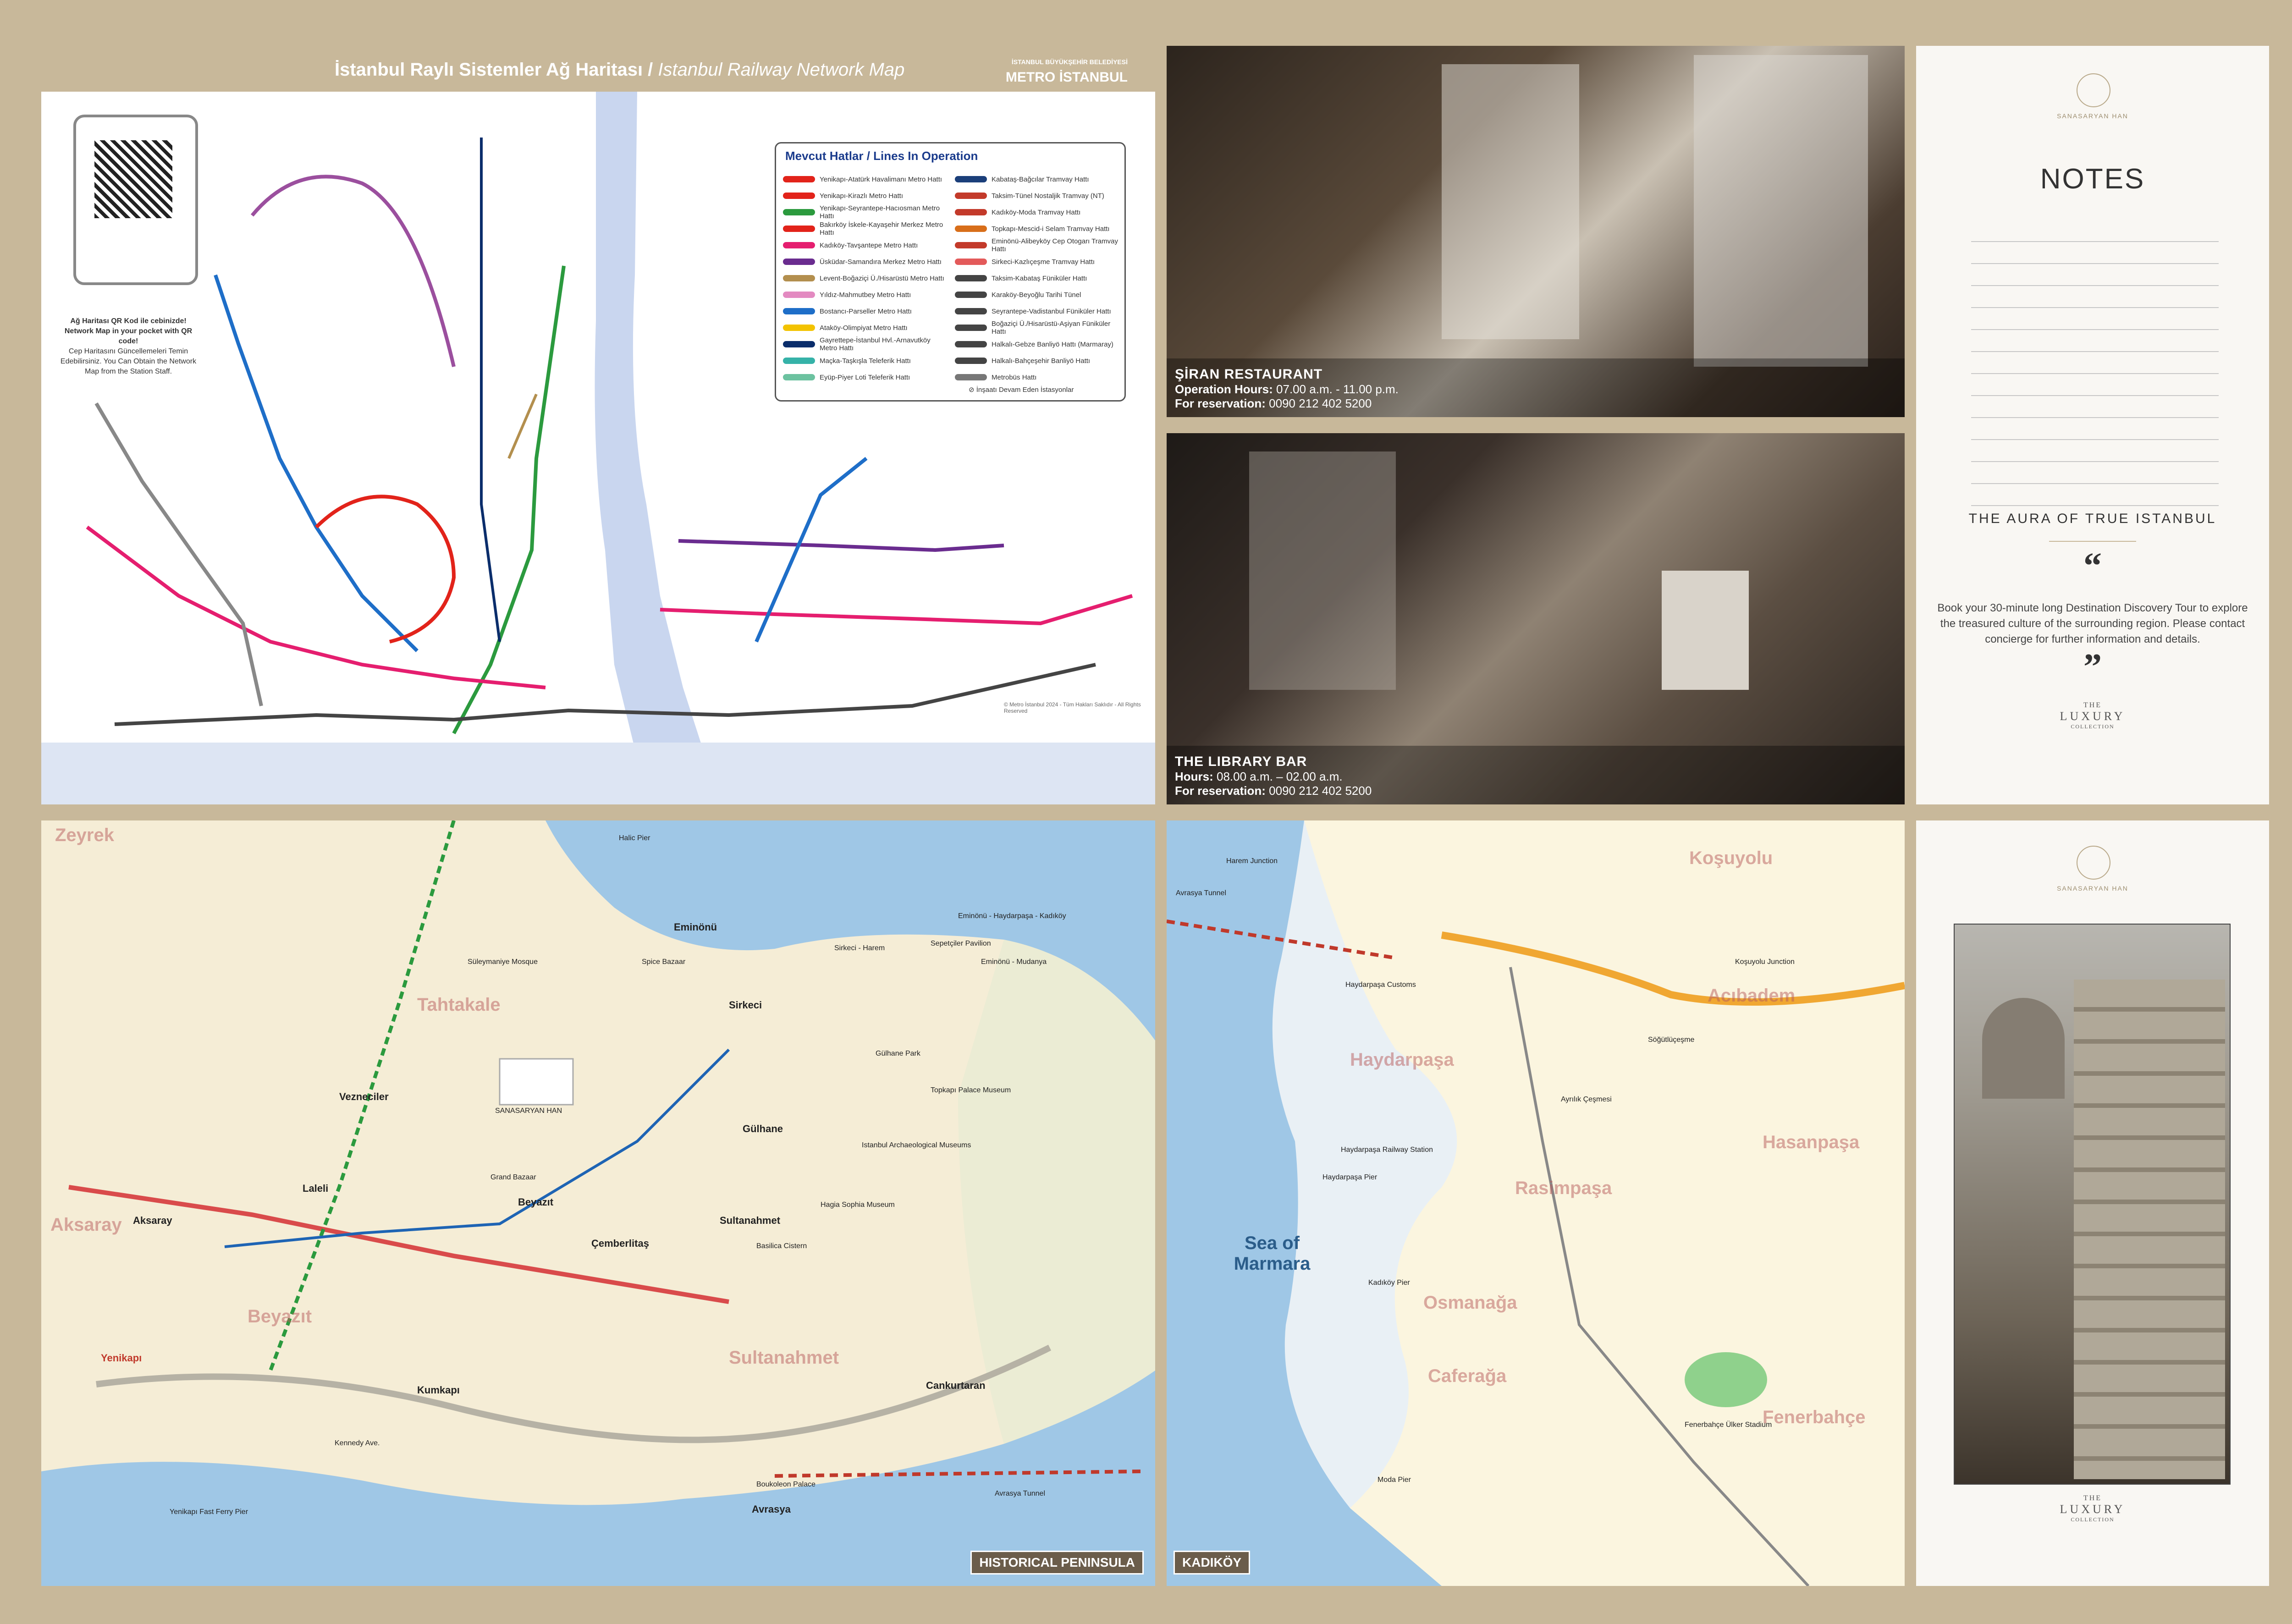 The image size is (2292, 1624). I want to click on stadium-shape, so click(1726, 1379).